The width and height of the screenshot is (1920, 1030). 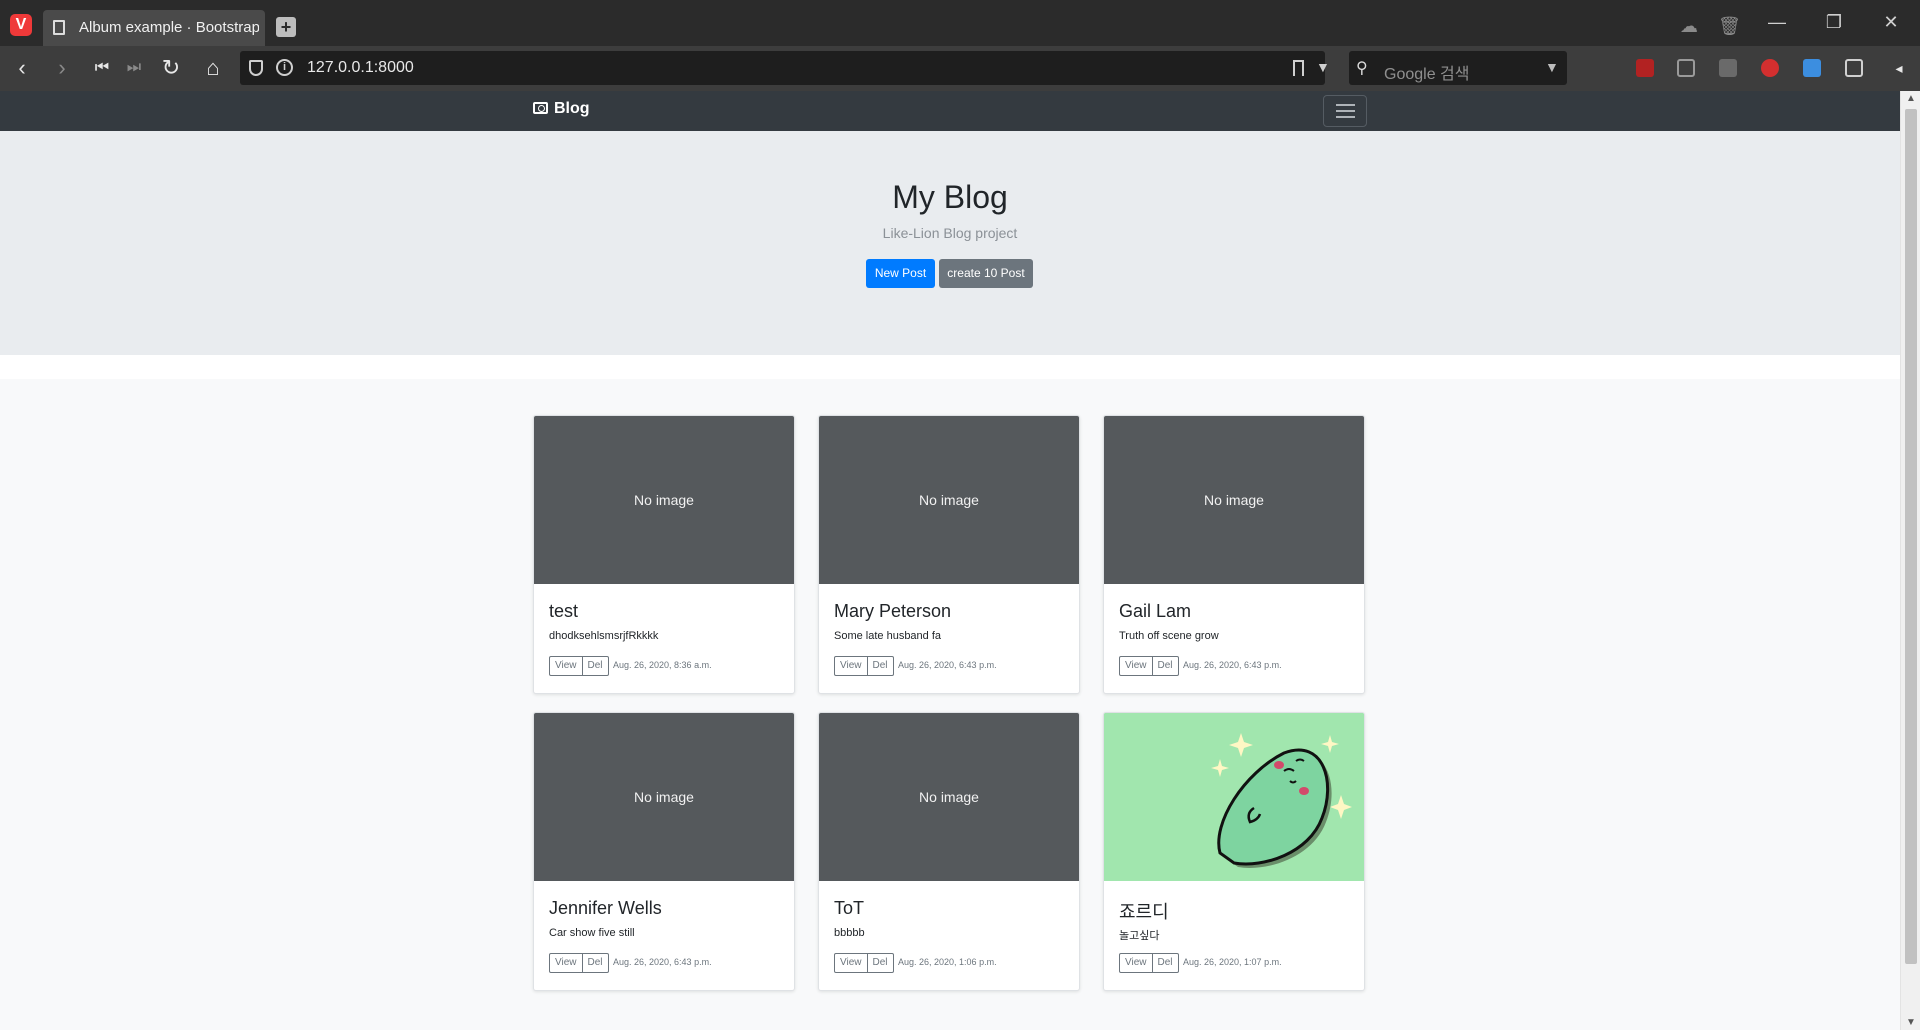 I want to click on extension-m-icon, so click(x=1728, y=68).